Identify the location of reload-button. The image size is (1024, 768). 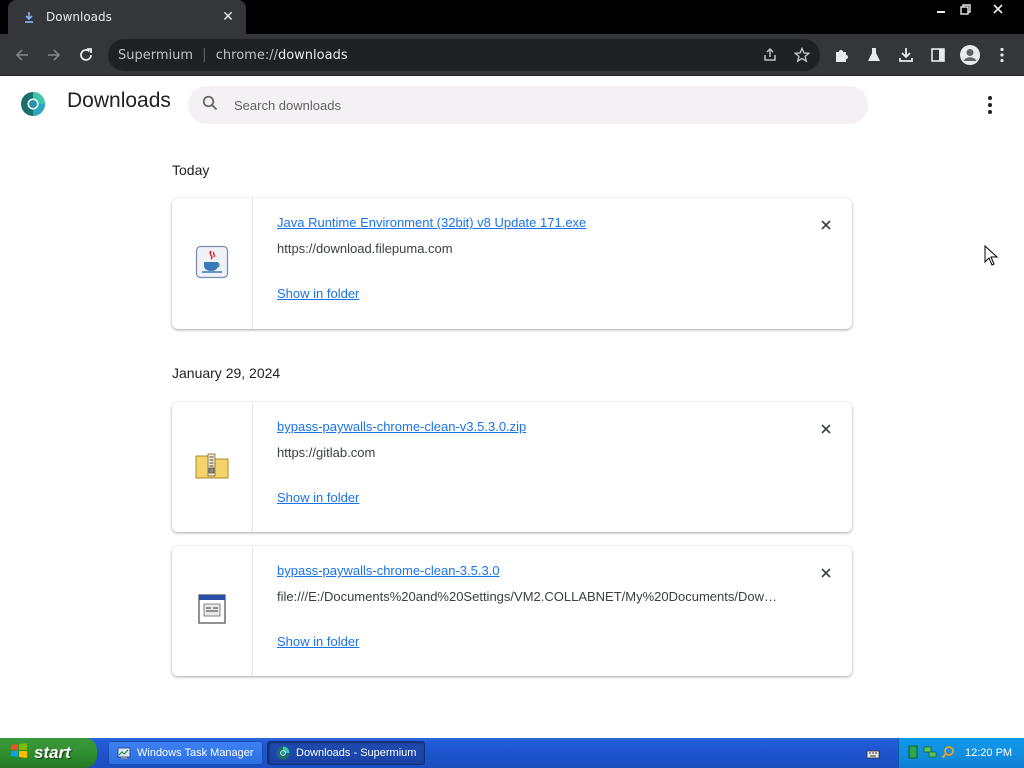
(86, 55).